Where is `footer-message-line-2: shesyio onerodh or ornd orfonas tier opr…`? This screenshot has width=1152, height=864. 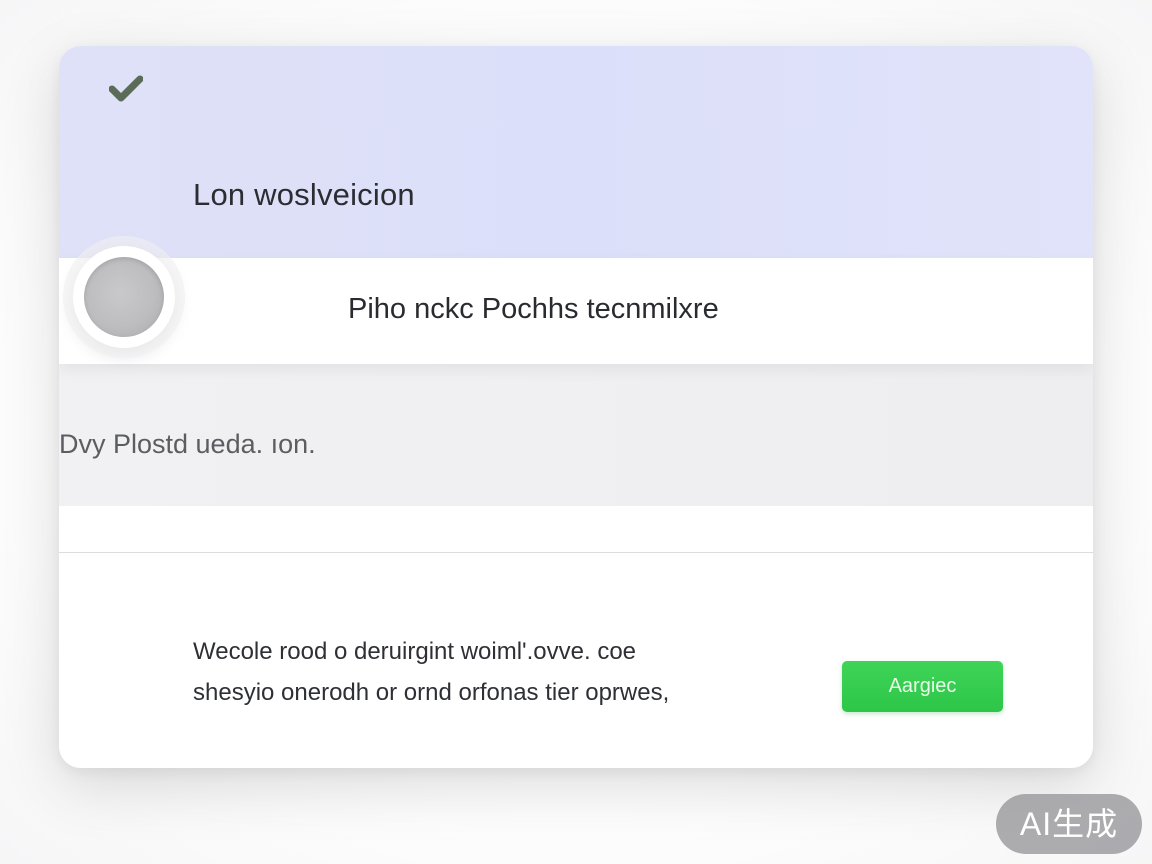 footer-message-line-2: shesyio onerodh or ornd orfonas tier opr… is located at coordinates (431, 692).